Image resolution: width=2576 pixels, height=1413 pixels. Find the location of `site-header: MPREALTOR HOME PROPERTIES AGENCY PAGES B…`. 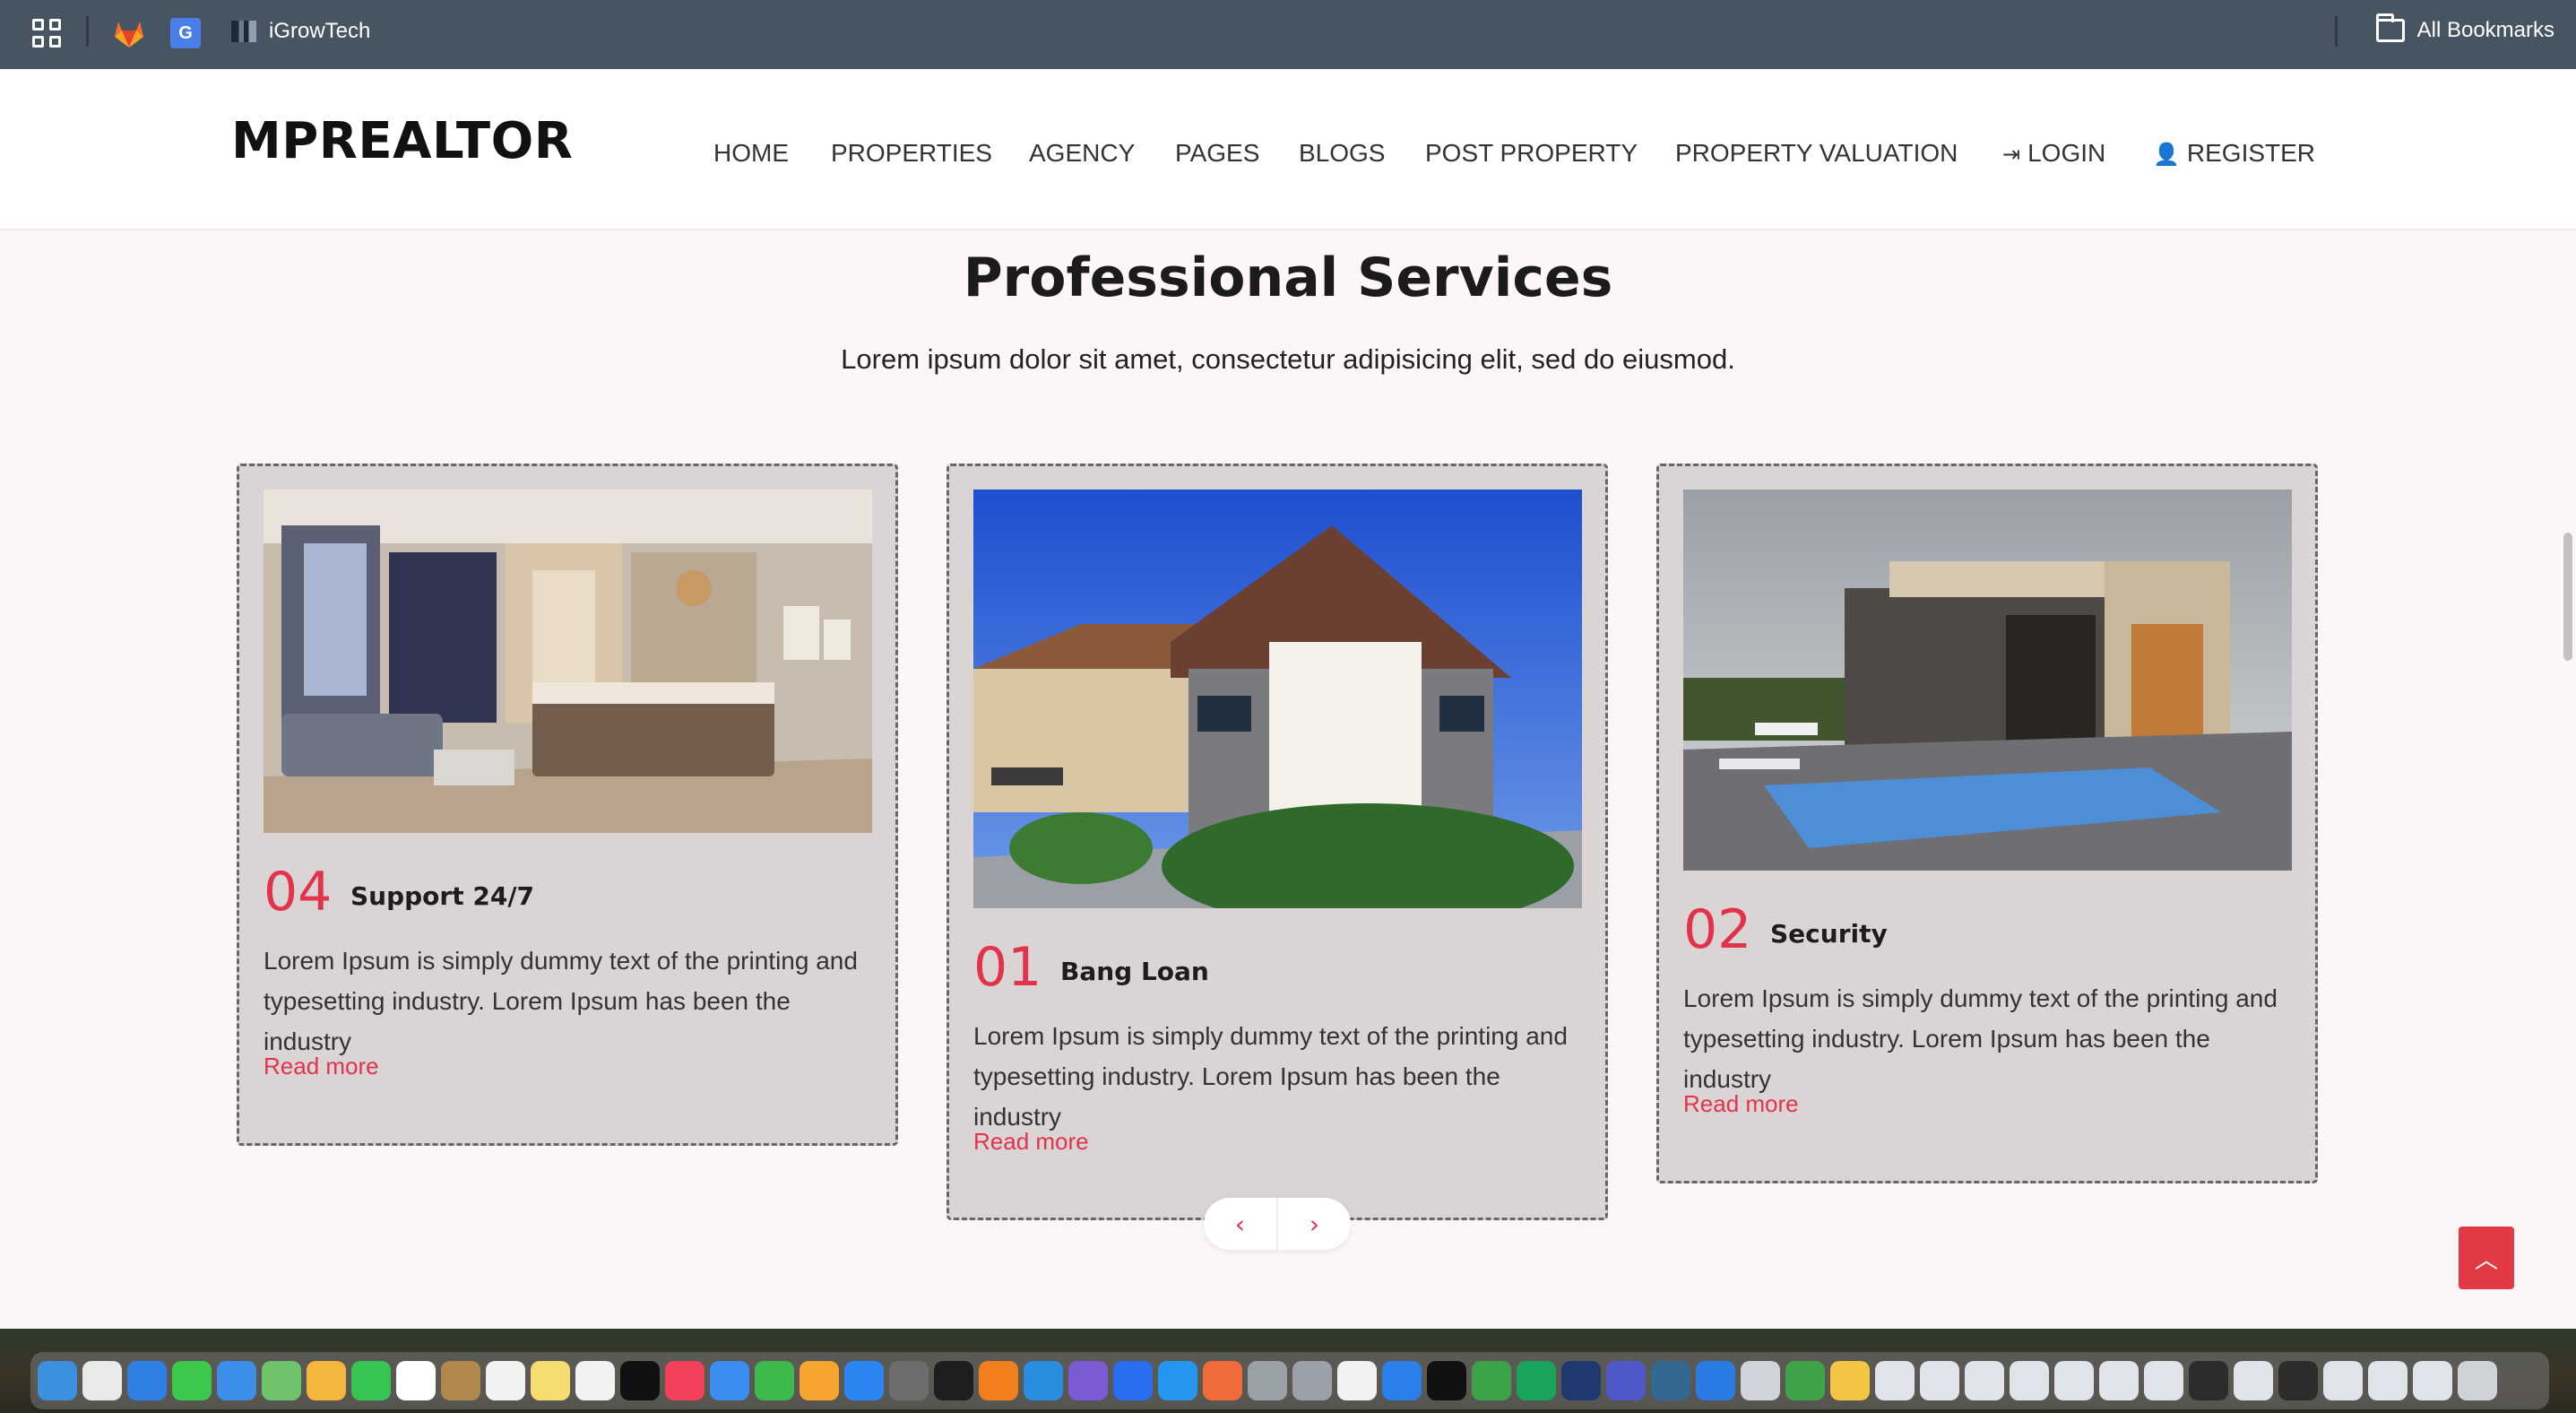

site-header: MPREALTOR HOME PROPERTIES AGENCY PAGES B… is located at coordinates (1288, 150).